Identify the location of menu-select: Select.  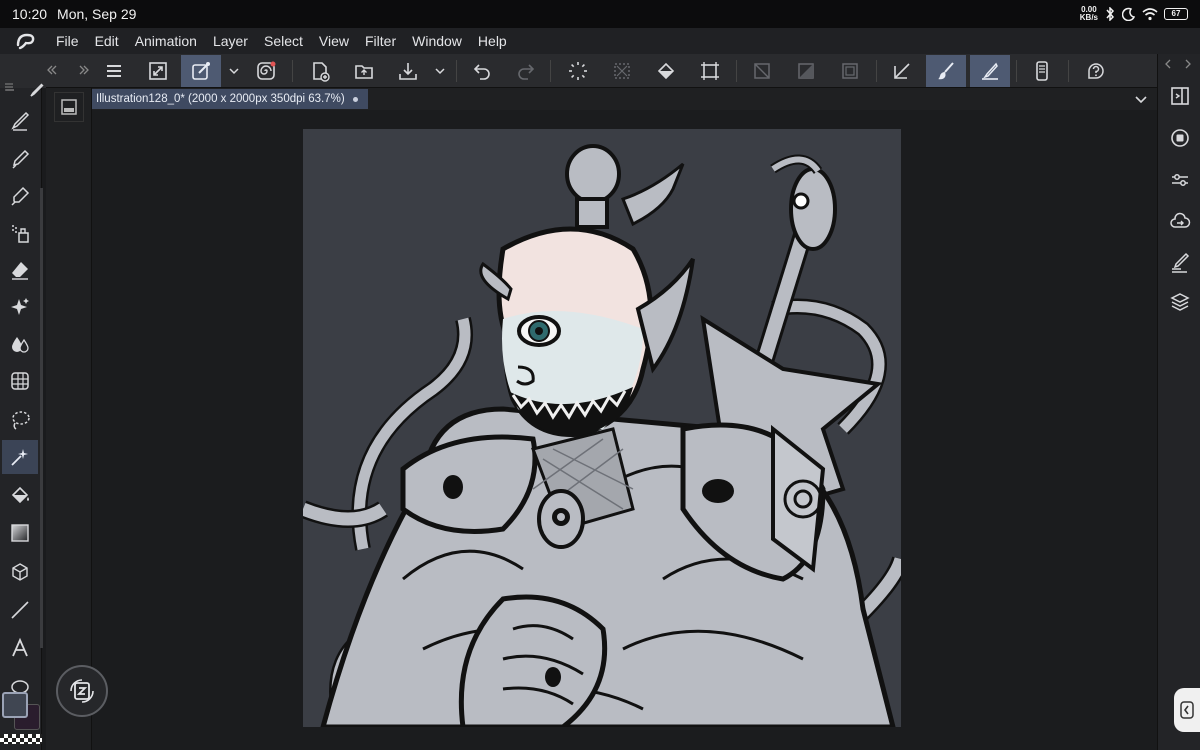
(283, 41).